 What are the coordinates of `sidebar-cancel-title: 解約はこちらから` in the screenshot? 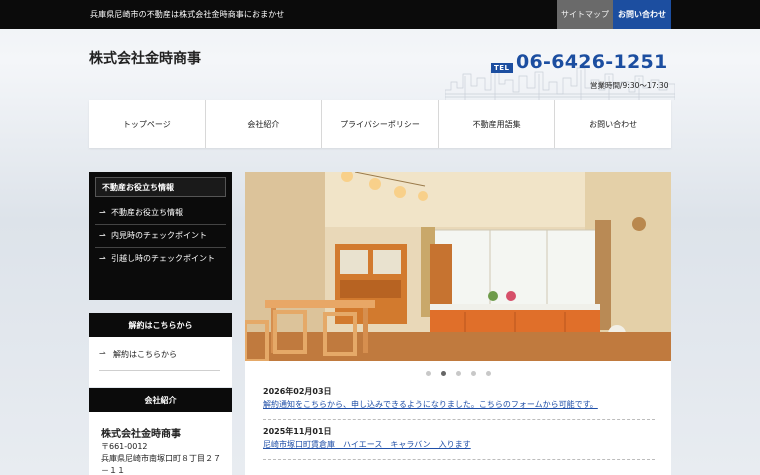 It's located at (160, 325).